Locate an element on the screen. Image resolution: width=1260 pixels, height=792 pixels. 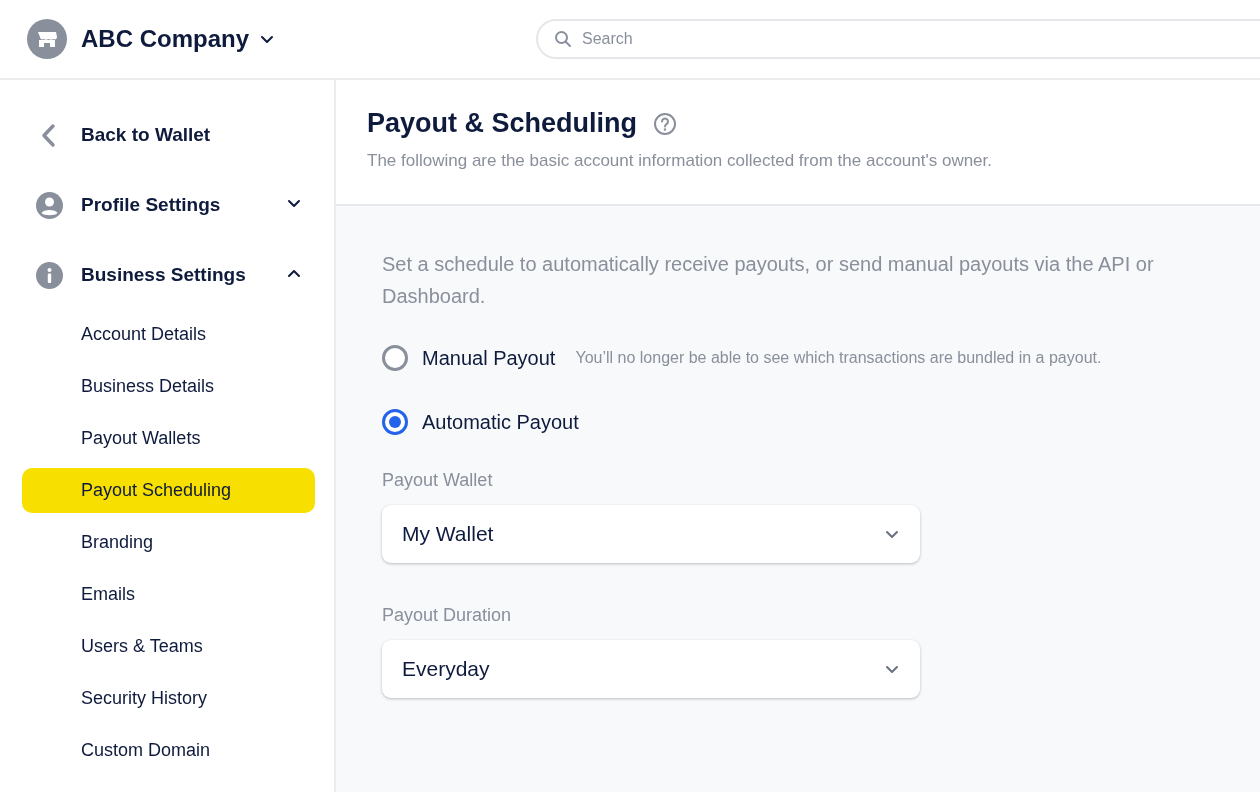
search-field: Search is located at coordinates (898, 39).